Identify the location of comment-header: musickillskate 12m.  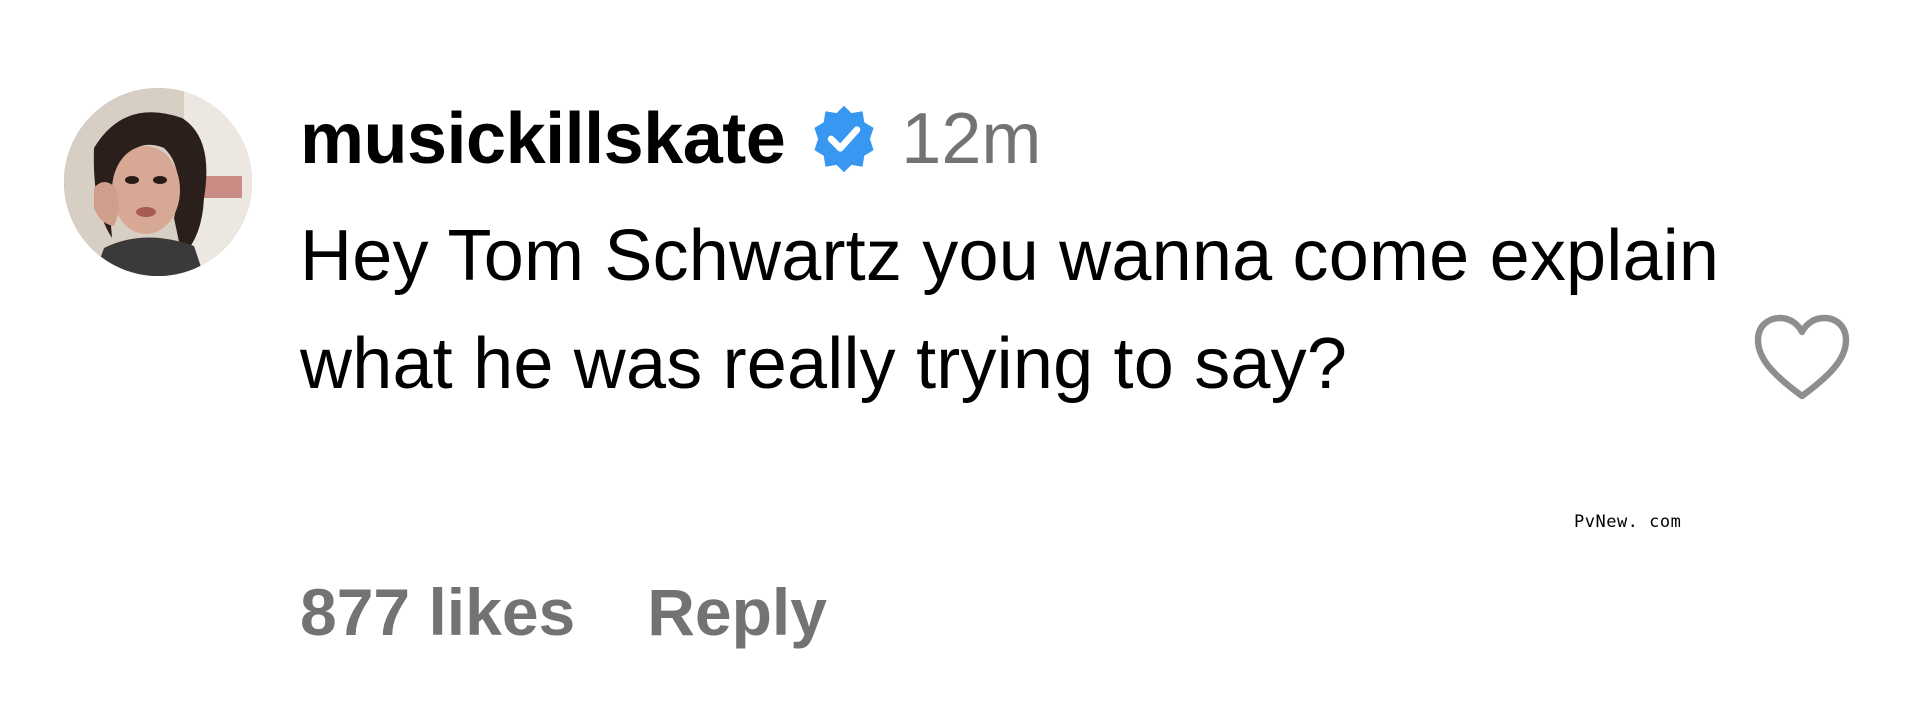
(1000, 139).